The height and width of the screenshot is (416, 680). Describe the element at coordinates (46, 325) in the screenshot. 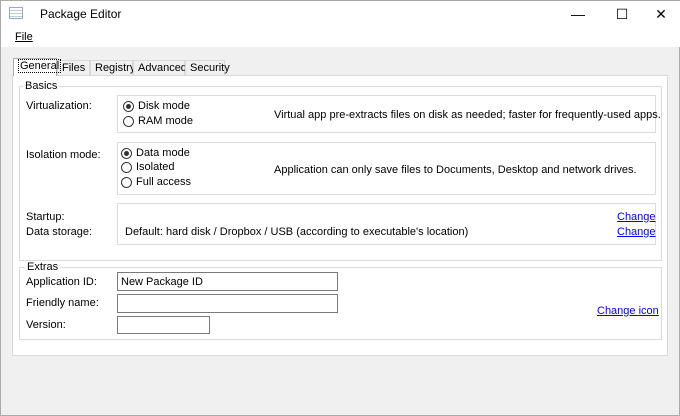

I see `version-label: Version:` at that location.